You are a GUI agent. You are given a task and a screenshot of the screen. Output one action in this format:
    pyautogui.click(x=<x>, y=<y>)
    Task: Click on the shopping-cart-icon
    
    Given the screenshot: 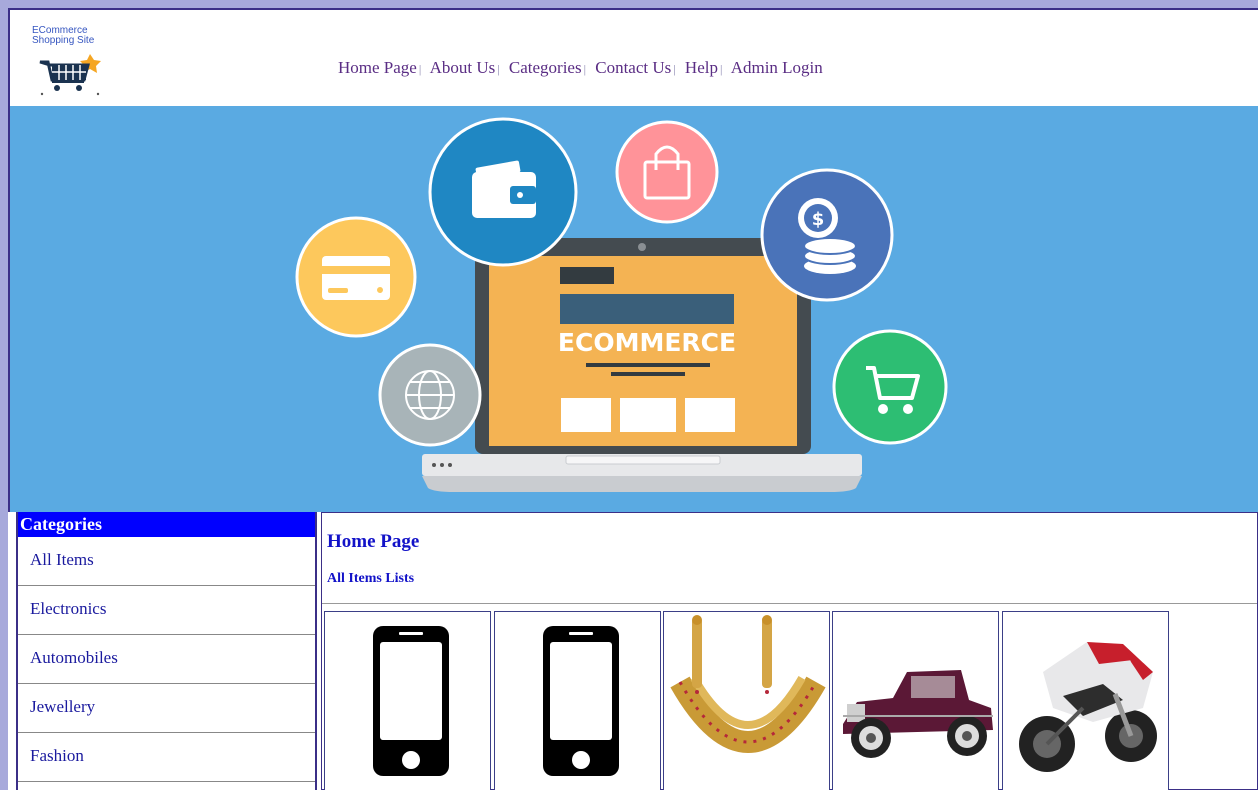 What is the action you would take?
    pyautogui.click(x=890, y=387)
    